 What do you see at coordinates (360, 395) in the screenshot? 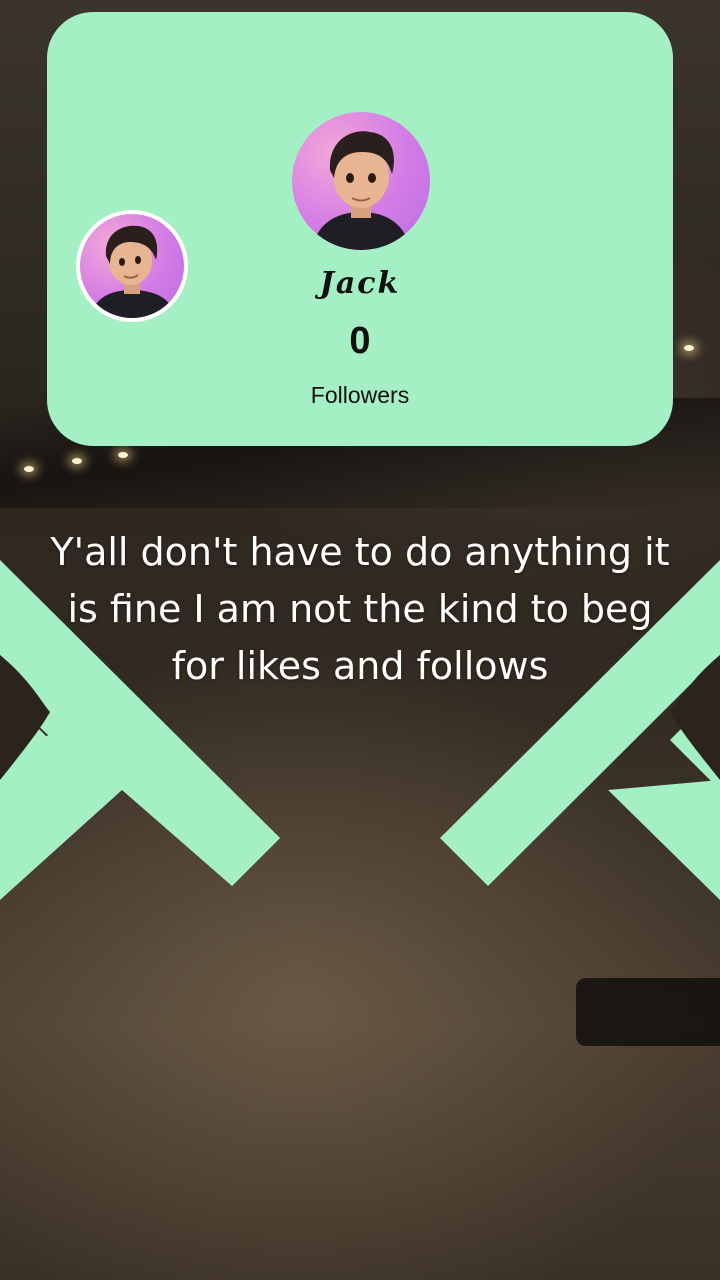
I see `followers-label: Followers` at bounding box center [360, 395].